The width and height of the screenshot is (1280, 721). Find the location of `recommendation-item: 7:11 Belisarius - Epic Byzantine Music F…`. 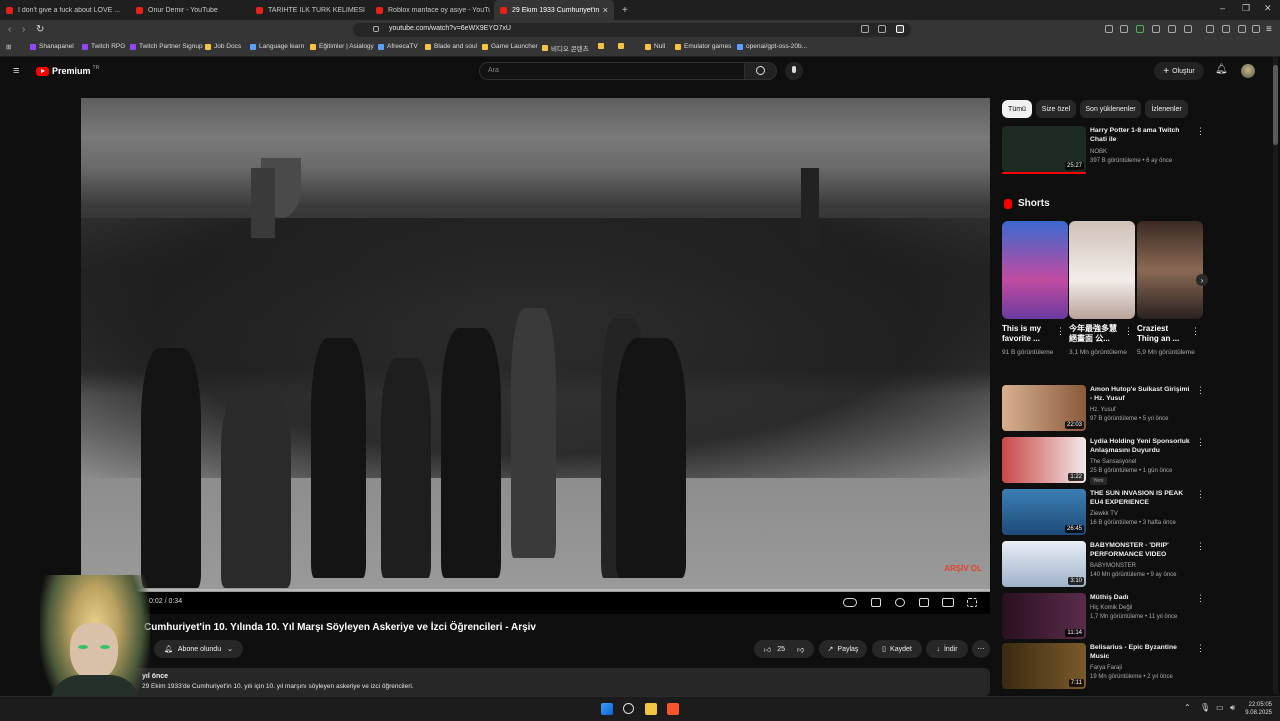

recommendation-item: 7:11 Belisarius - Epic Byzantine Music F… is located at coordinates (1103, 667).